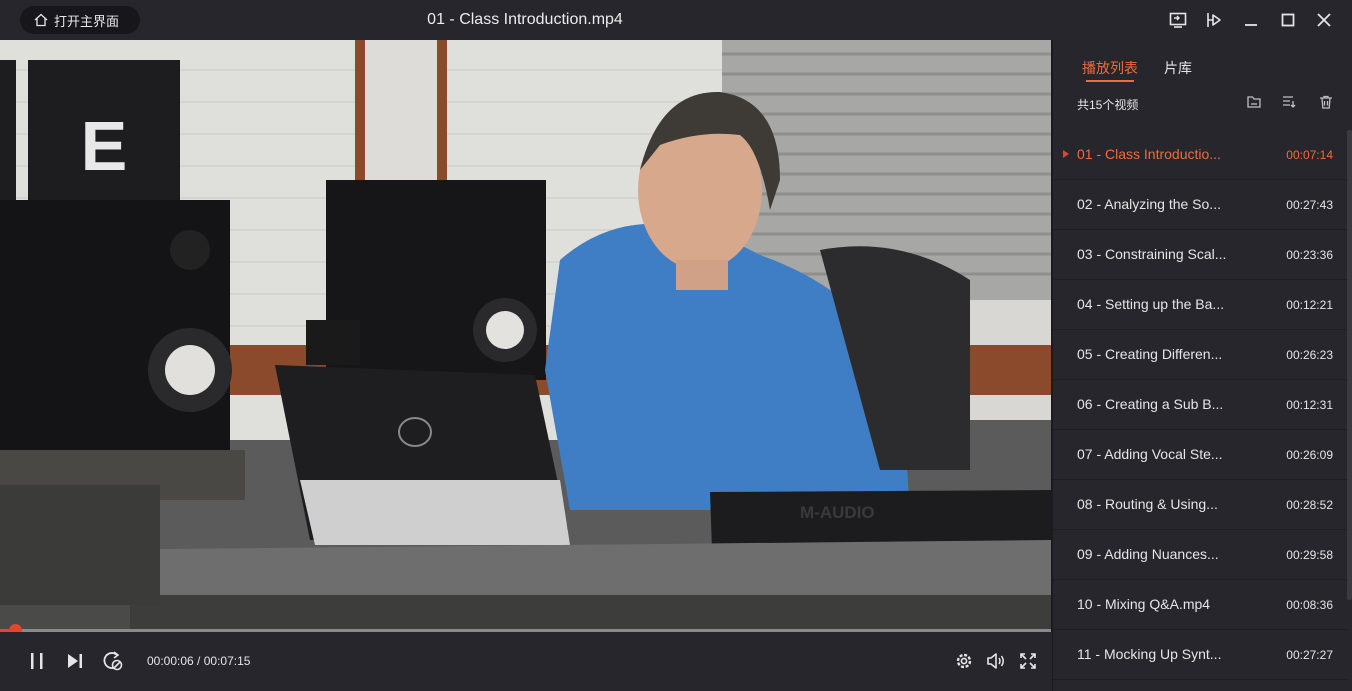 Image resolution: width=1352 pixels, height=691 pixels. What do you see at coordinates (676, 20) in the screenshot?
I see `title-bar: 打开主界面 01 - Class Introduction.mp4` at bounding box center [676, 20].